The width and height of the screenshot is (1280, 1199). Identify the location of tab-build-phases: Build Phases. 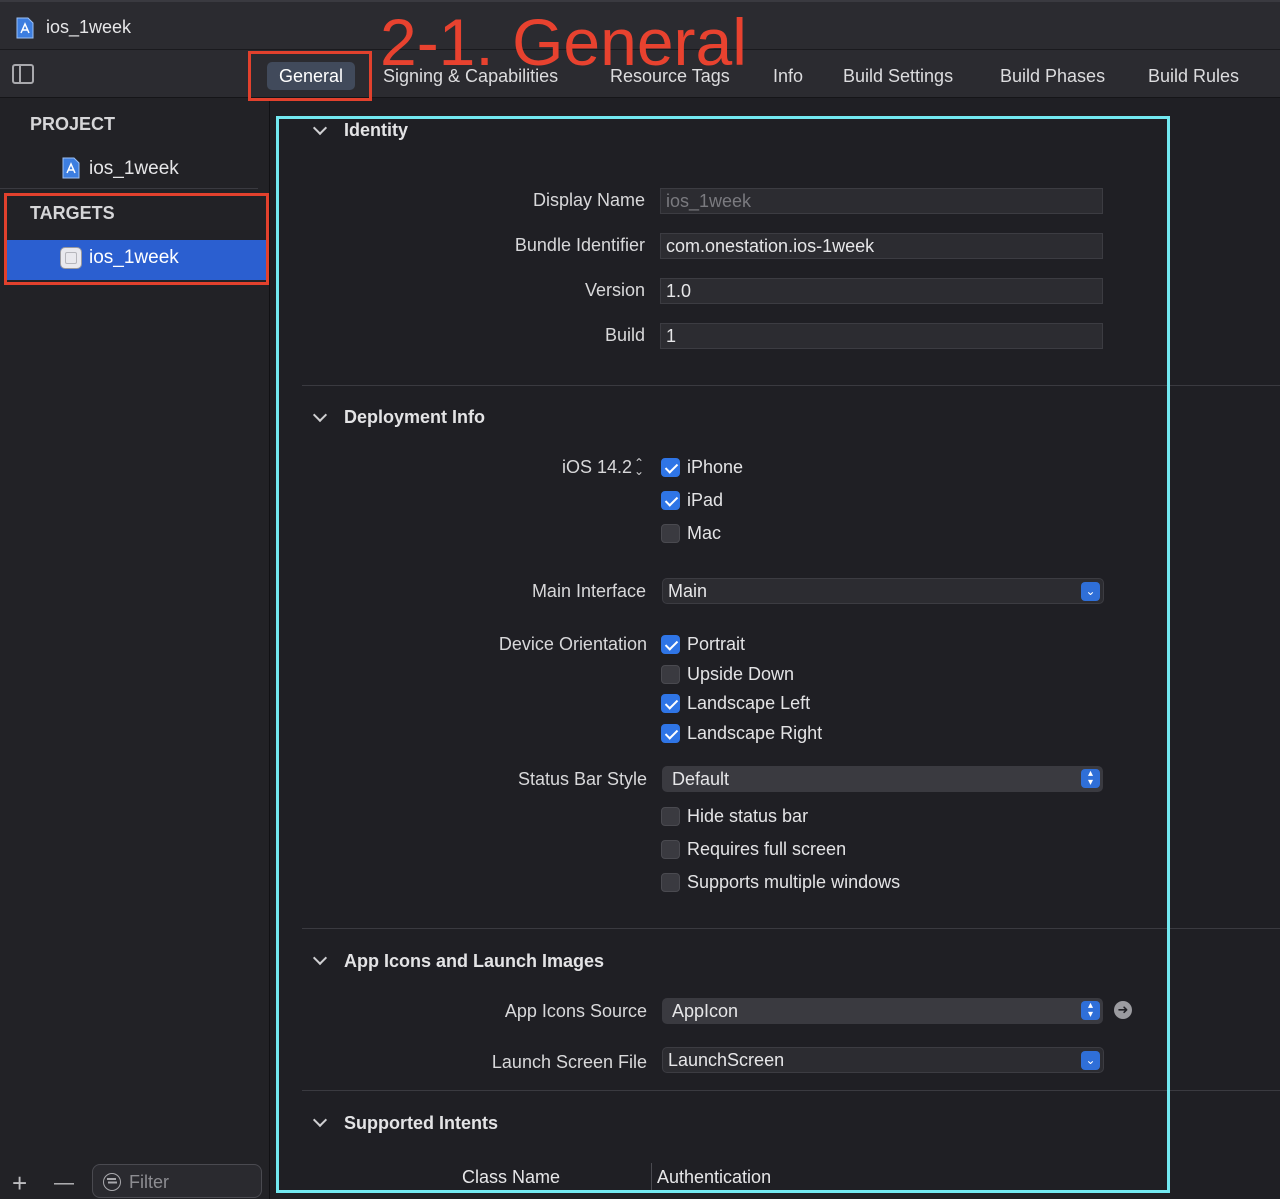
(1052, 76).